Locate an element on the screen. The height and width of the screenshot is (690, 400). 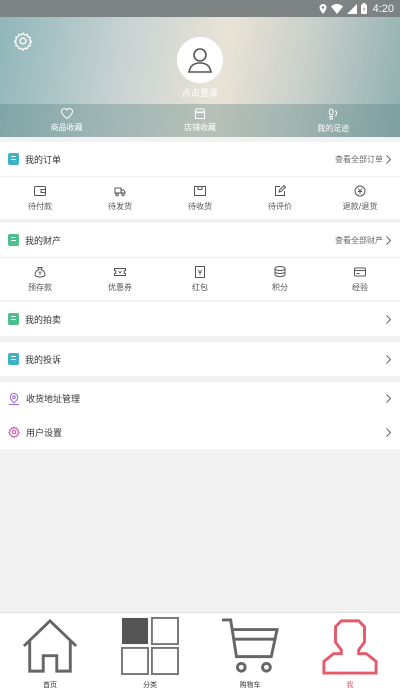
red-packets-label: 红包 is located at coordinates (200, 287).